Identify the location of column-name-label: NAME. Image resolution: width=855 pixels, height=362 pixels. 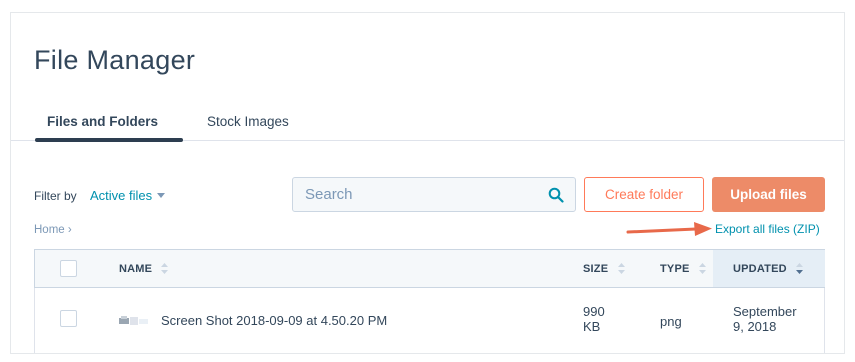
(136, 269).